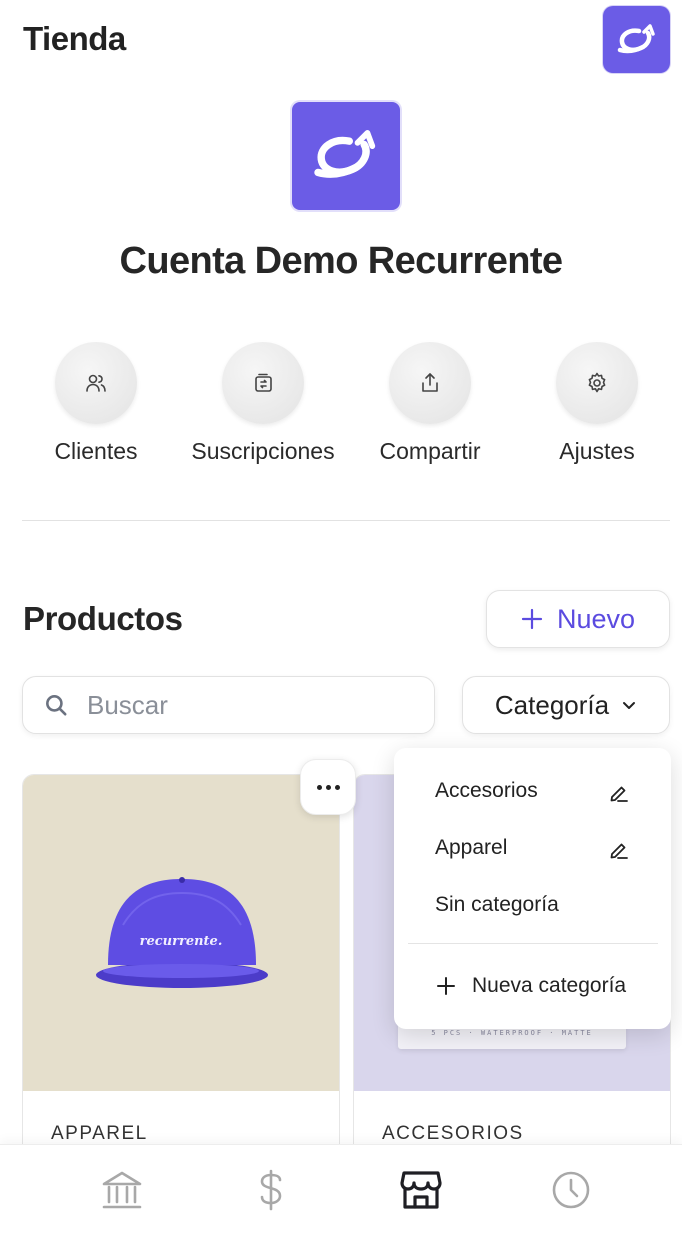 The image size is (682, 1238). I want to click on clientes-button, so click(96, 383).